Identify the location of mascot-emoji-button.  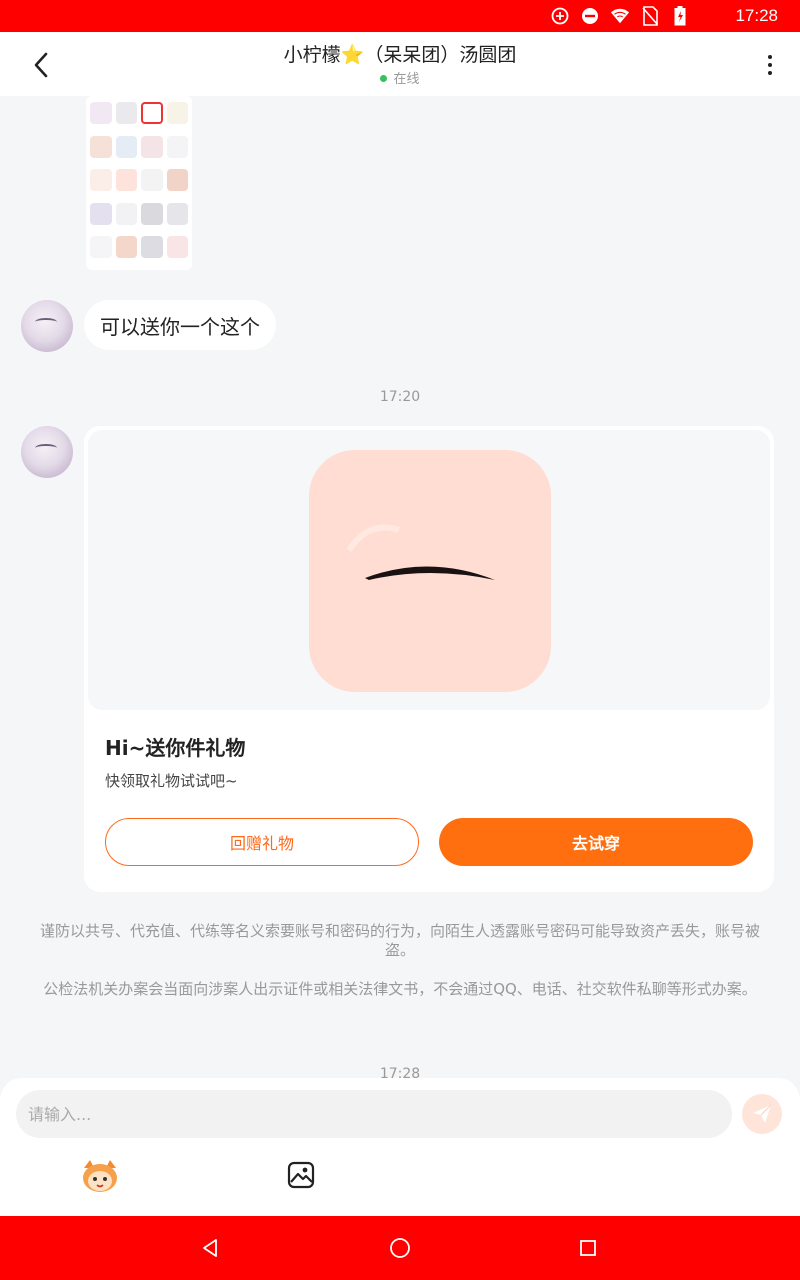
(100, 1176).